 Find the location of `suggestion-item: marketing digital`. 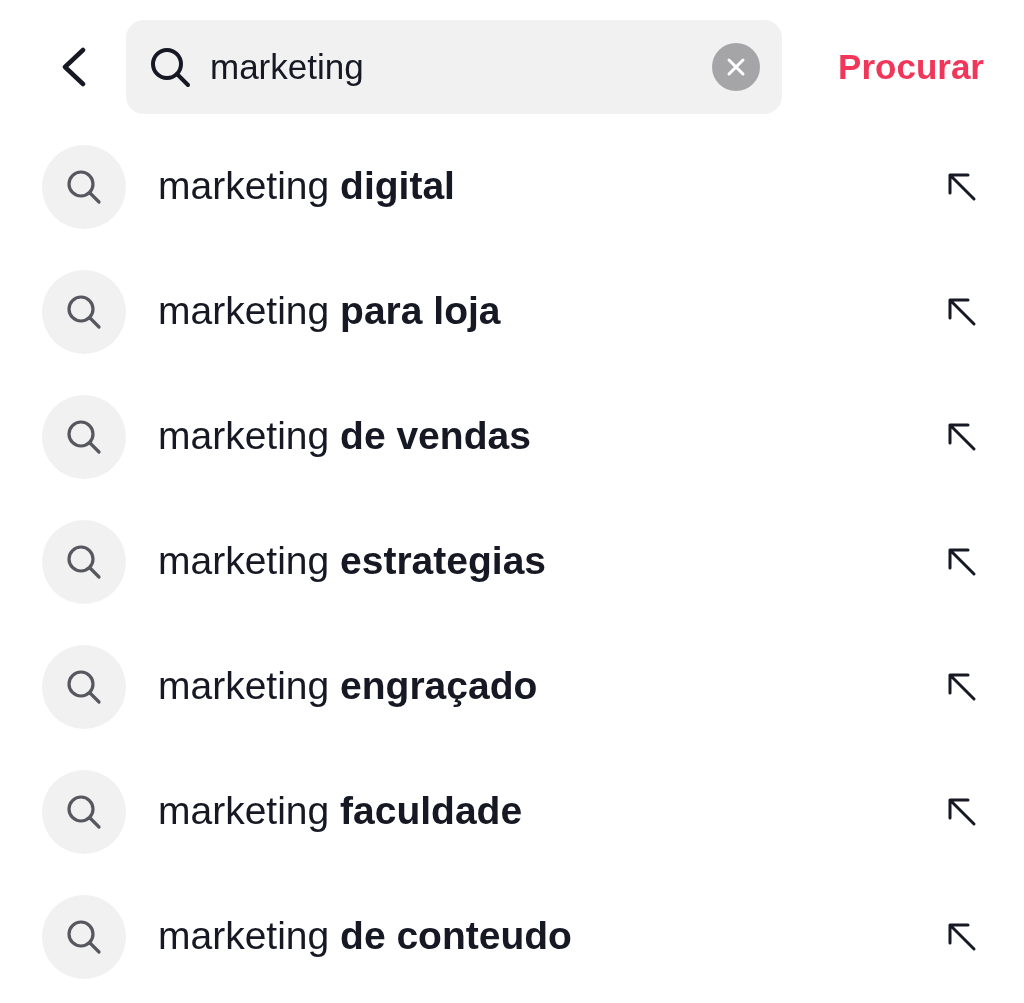

suggestion-item: marketing digital is located at coordinates (512, 186).